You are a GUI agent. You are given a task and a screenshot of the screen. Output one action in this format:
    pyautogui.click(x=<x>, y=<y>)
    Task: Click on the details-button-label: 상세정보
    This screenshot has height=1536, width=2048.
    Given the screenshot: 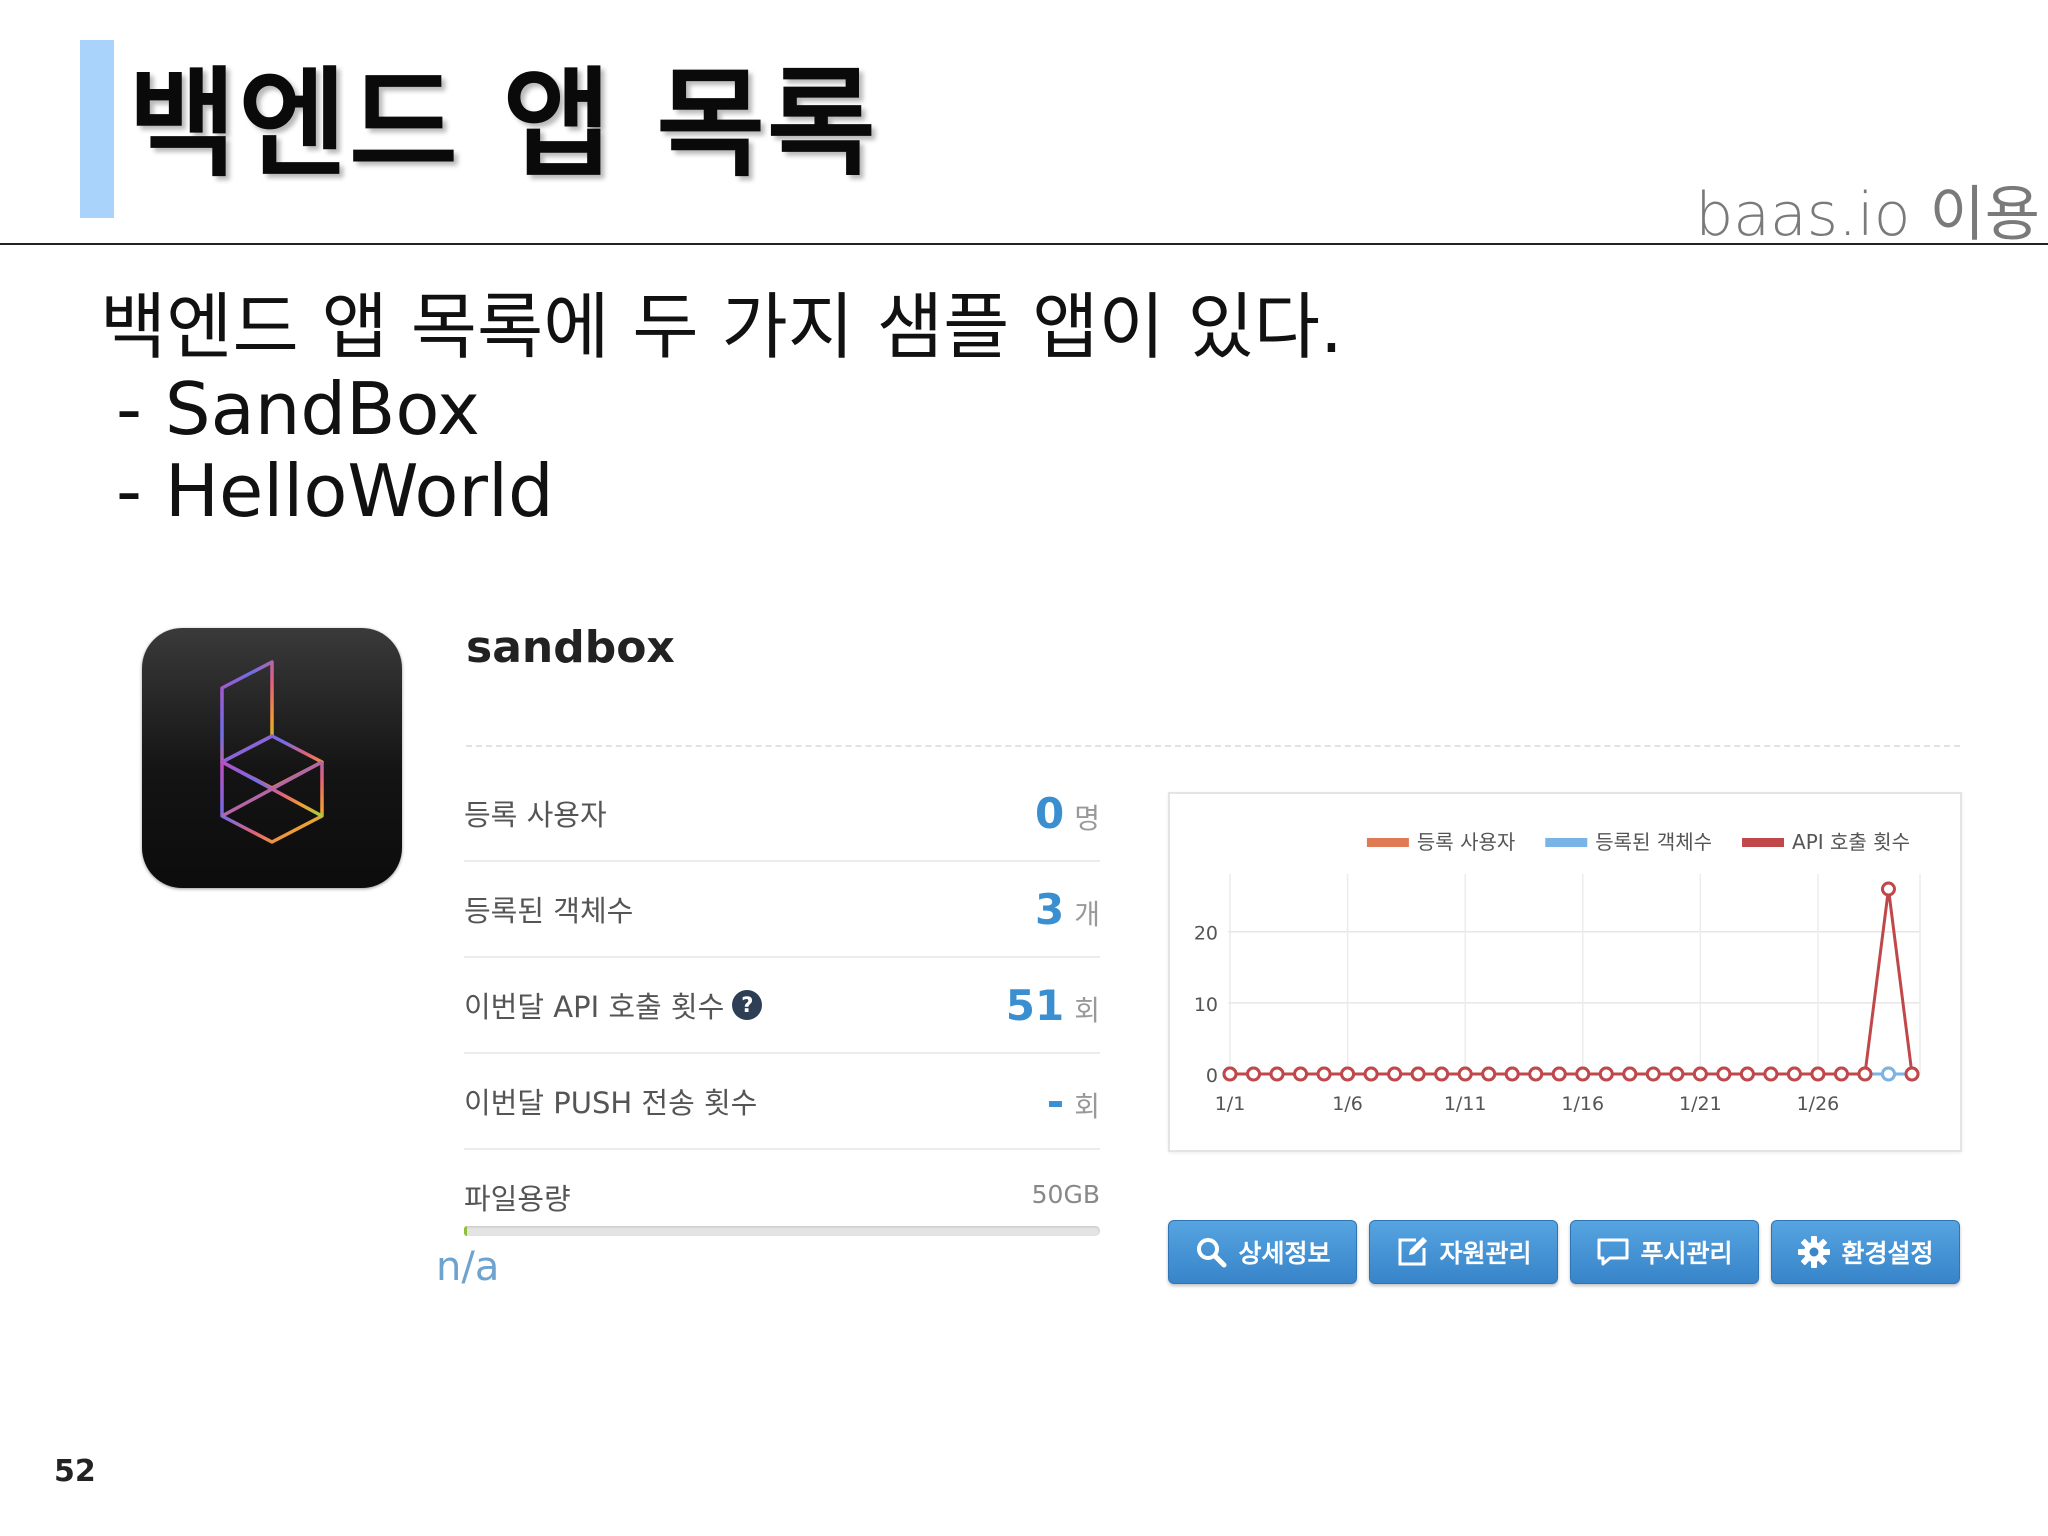 What is the action you would take?
    pyautogui.click(x=1284, y=1253)
    